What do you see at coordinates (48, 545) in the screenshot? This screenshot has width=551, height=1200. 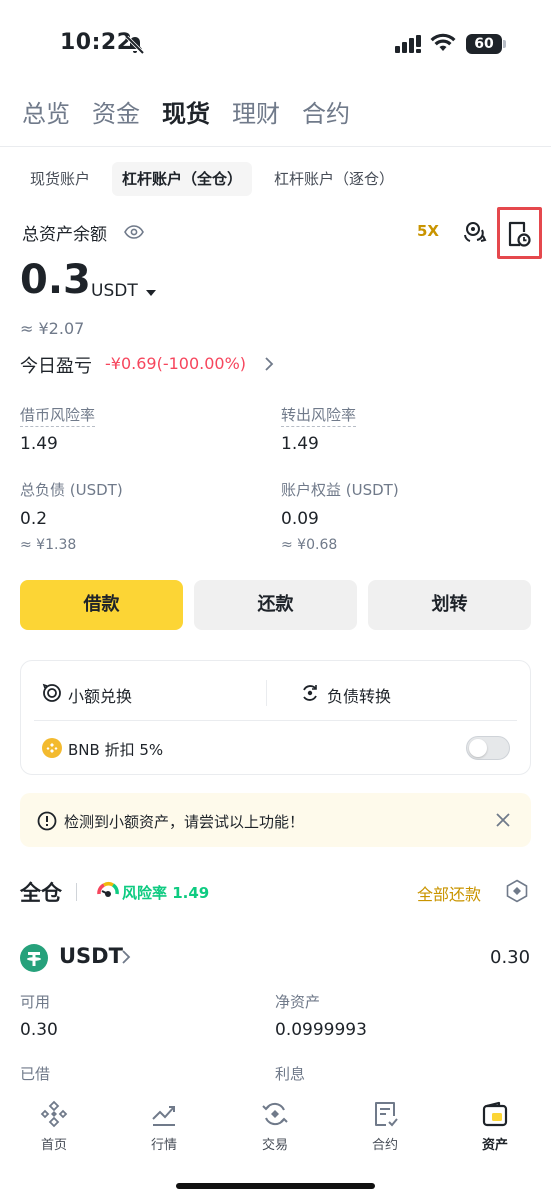 I see `total-debt-cny: ≈ ¥1.38` at bounding box center [48, 545].